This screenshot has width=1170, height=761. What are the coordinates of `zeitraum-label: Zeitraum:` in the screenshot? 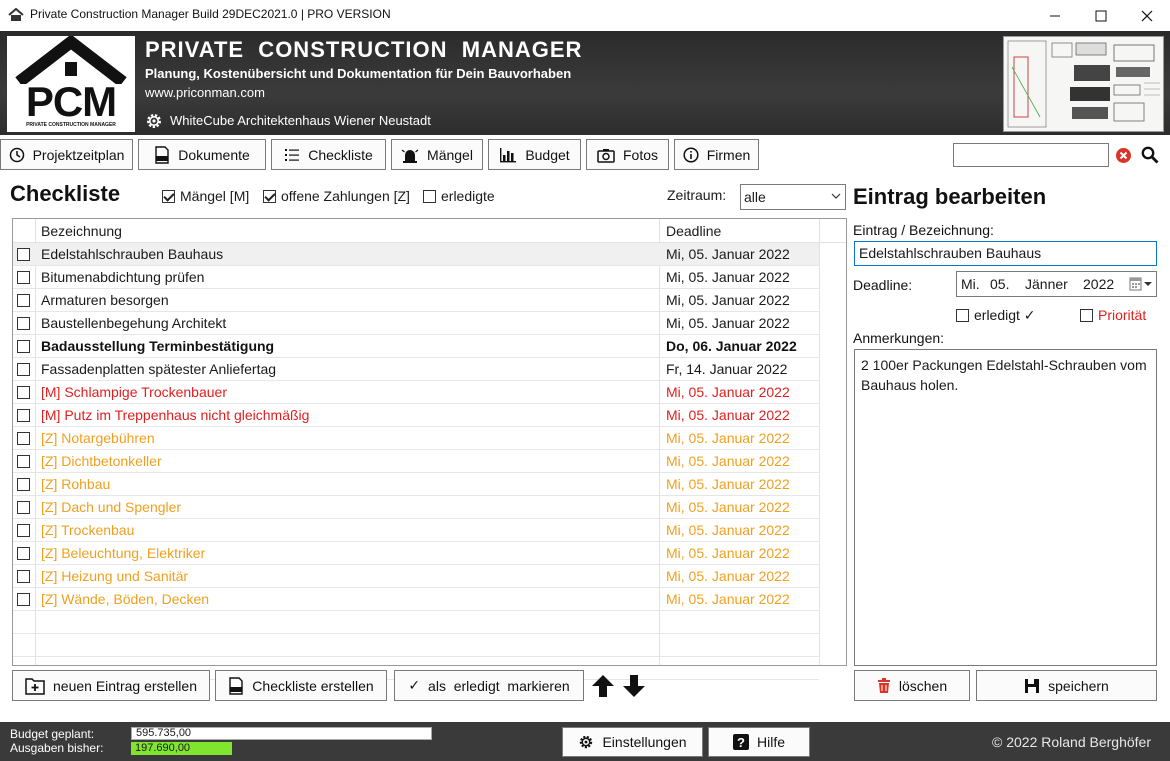 It's located at (697, 195).